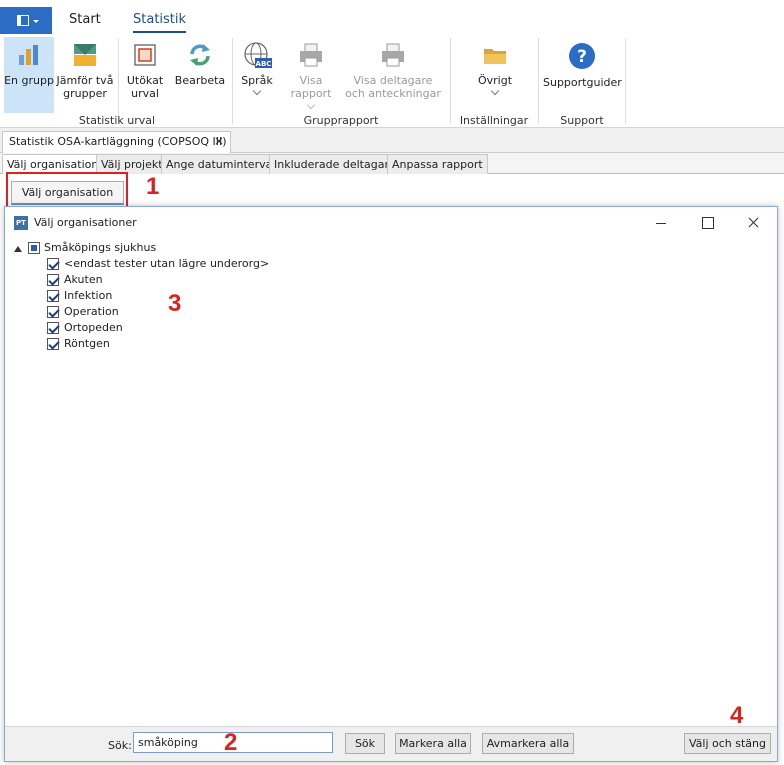 This screenshot has height=765, width=784. What do you see at coordinates (197, 281) in the screenshot?
I see `tree-item: Akuten` at bounding box center [197, 281].